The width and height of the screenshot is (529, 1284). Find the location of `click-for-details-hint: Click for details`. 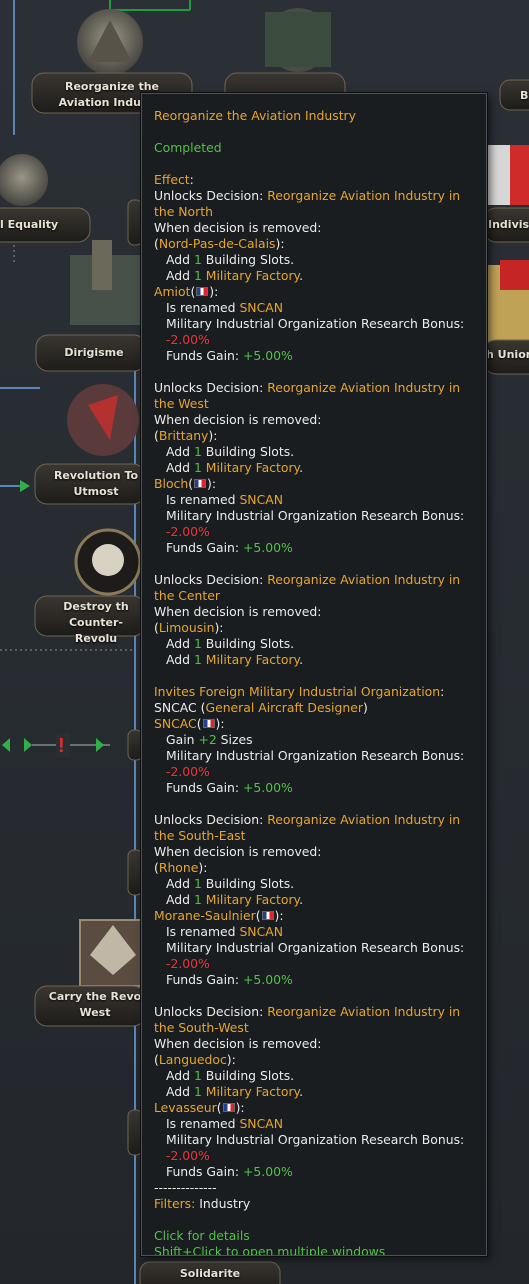

click-for-details-hint: Click for details is located at coordinates (202, 1235).